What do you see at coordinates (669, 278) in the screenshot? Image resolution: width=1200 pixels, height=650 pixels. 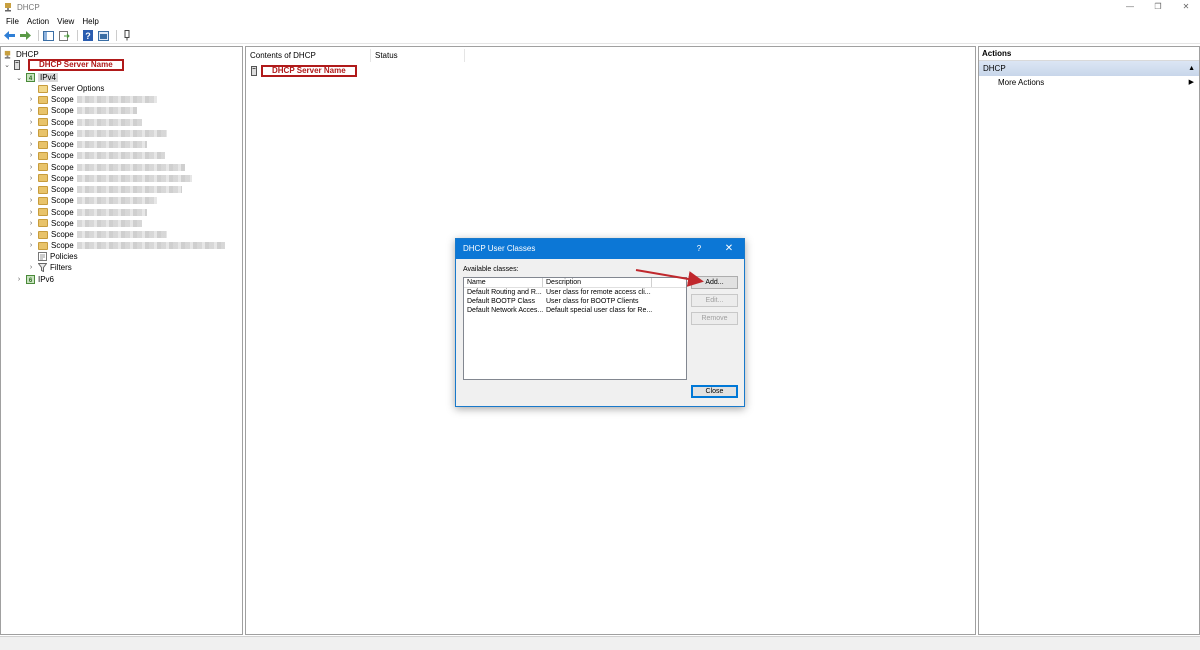 I see `annotation-arrow-icon` at bounding box center [669, 278].